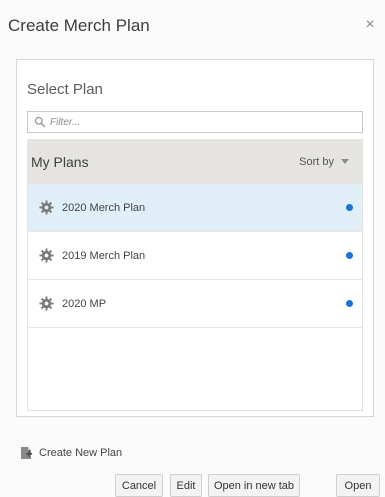 The image size is (385, 497). I want to click on filter-input, so click(200, 122).